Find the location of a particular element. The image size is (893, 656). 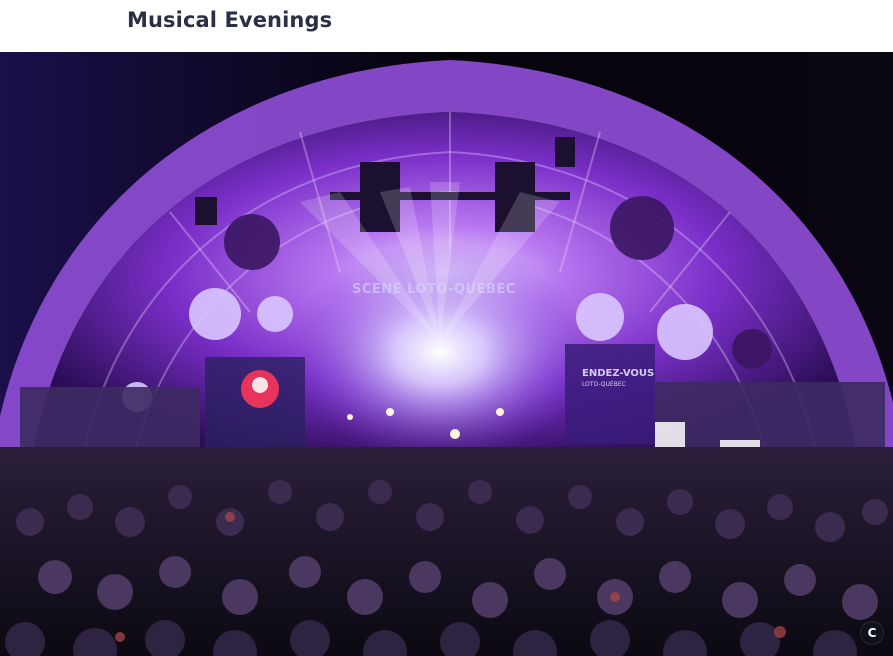

side-banner-sub: LOTO-QUÉBEC is located at coordinates (604, 384).